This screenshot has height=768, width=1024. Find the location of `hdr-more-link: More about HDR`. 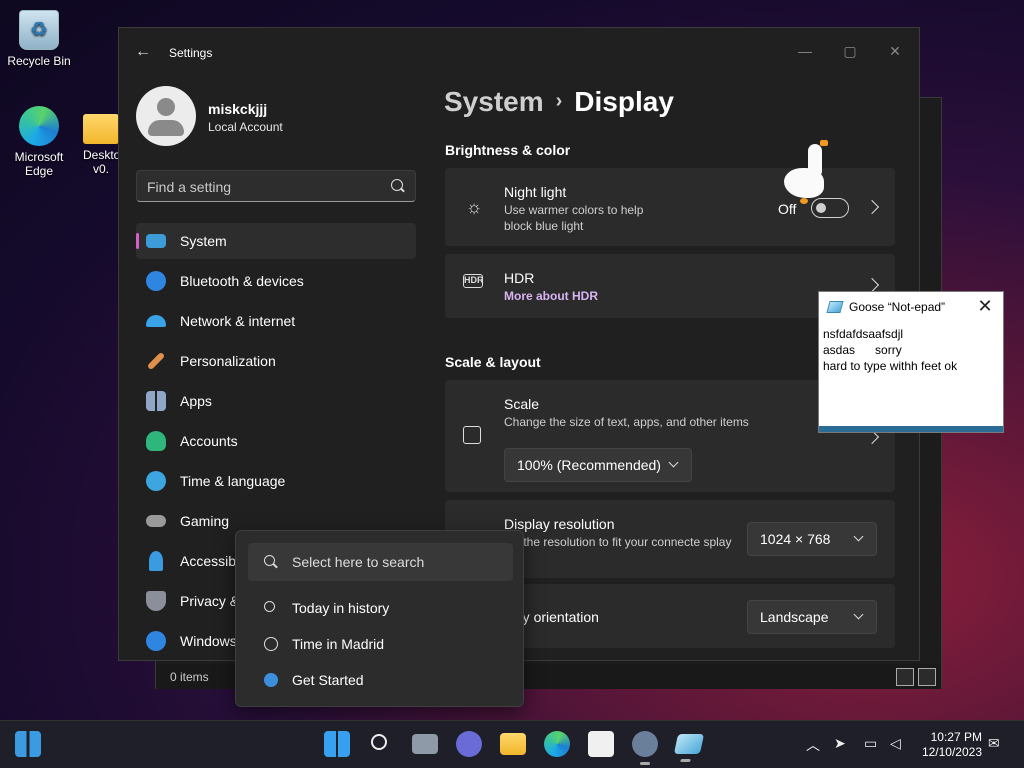

hdr-more-link: More about HDR is located at coordinates (551, 296).